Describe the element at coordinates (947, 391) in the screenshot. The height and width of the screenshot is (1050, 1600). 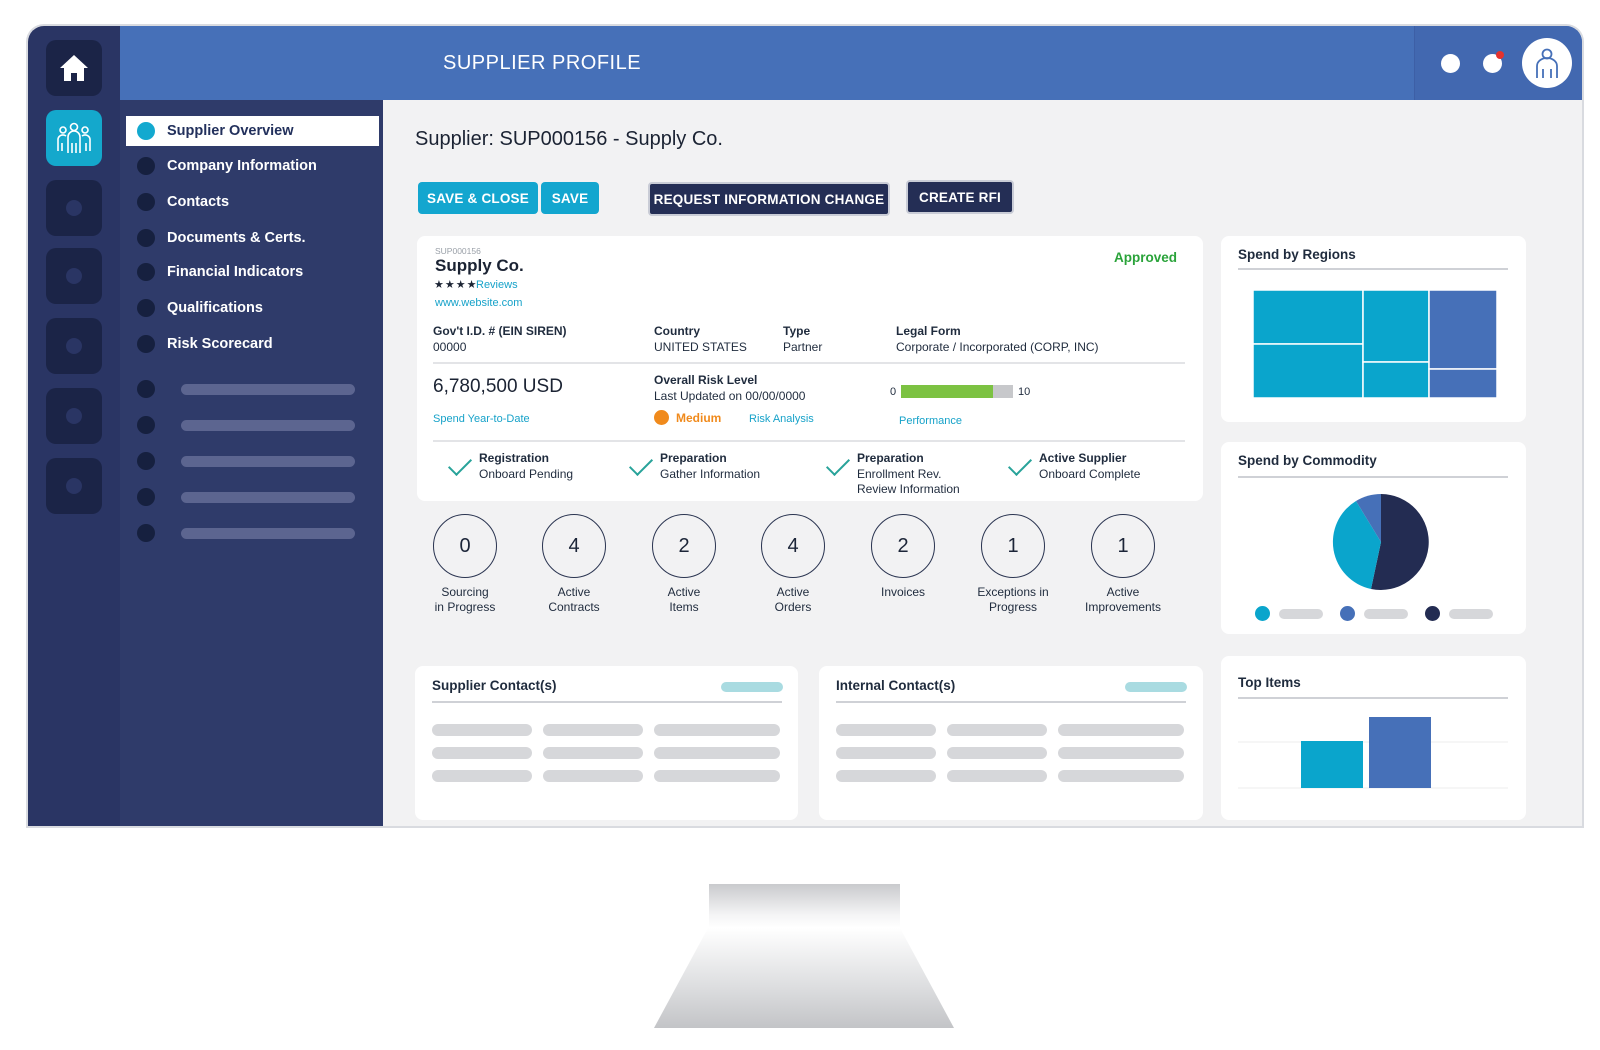
I see `performance-fill` at that location.